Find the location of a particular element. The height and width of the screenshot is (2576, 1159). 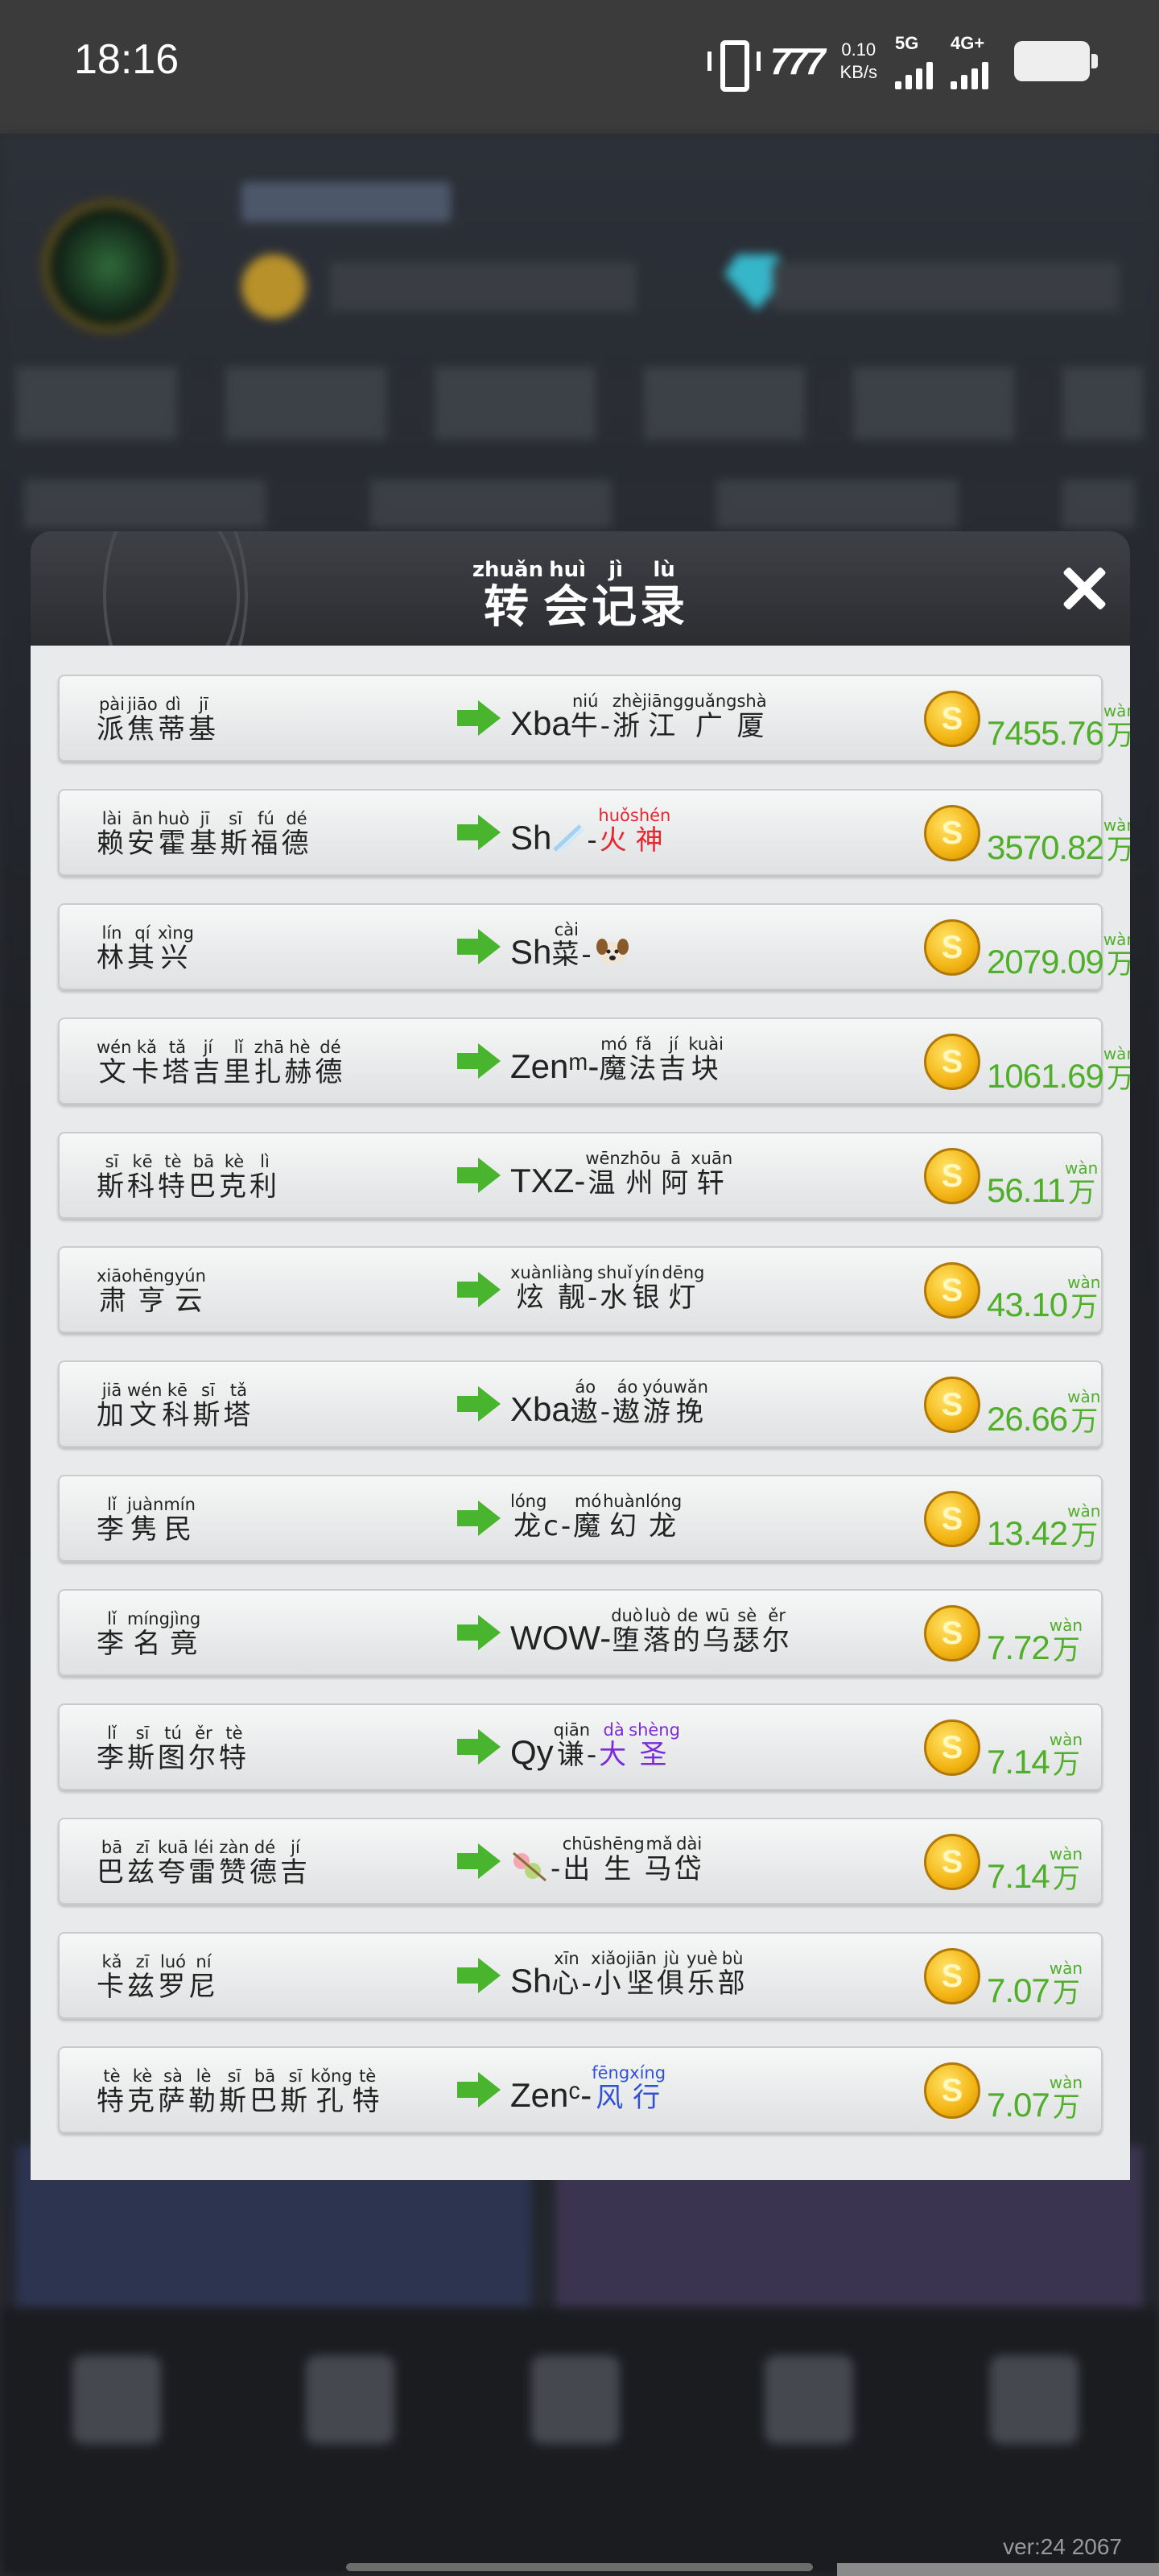

to-club-name: 龙lóngc-魔mó幻huàn龙lóng is located at coordinates (596, 1517).